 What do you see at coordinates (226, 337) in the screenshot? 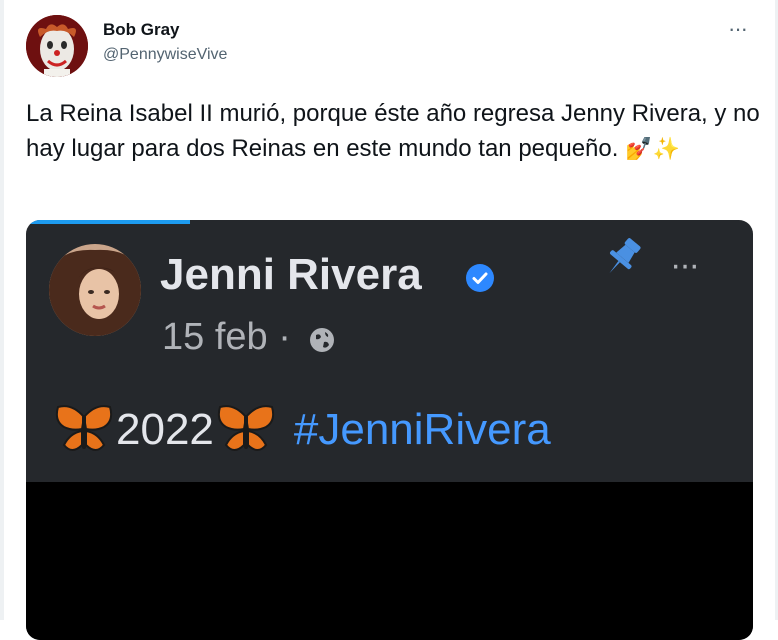
I see `embedded-post-date: 15 feb ·` at bounding box center [226, 337].